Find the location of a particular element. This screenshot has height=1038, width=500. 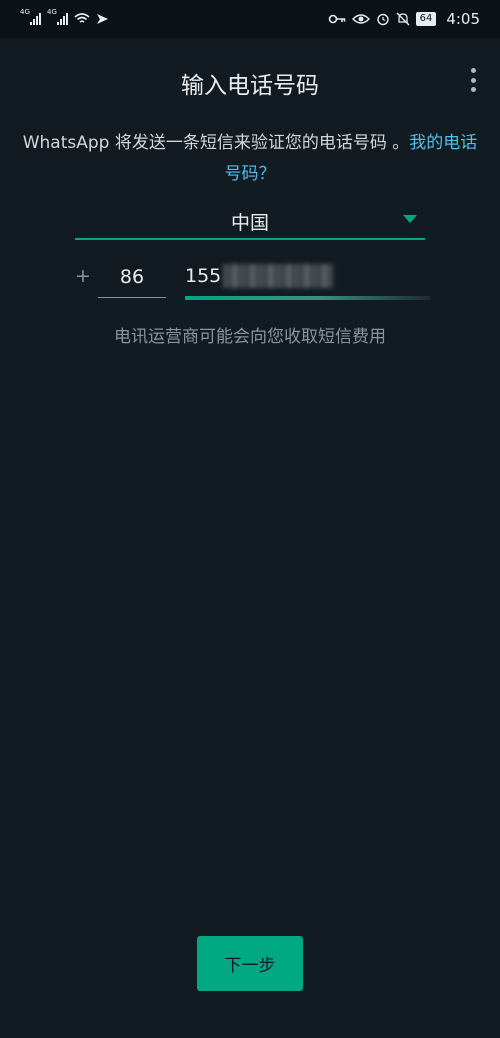

sms-charge-hint: 电讯运营商可能会向您收取短信费用 is located at coordinates (250, 337).